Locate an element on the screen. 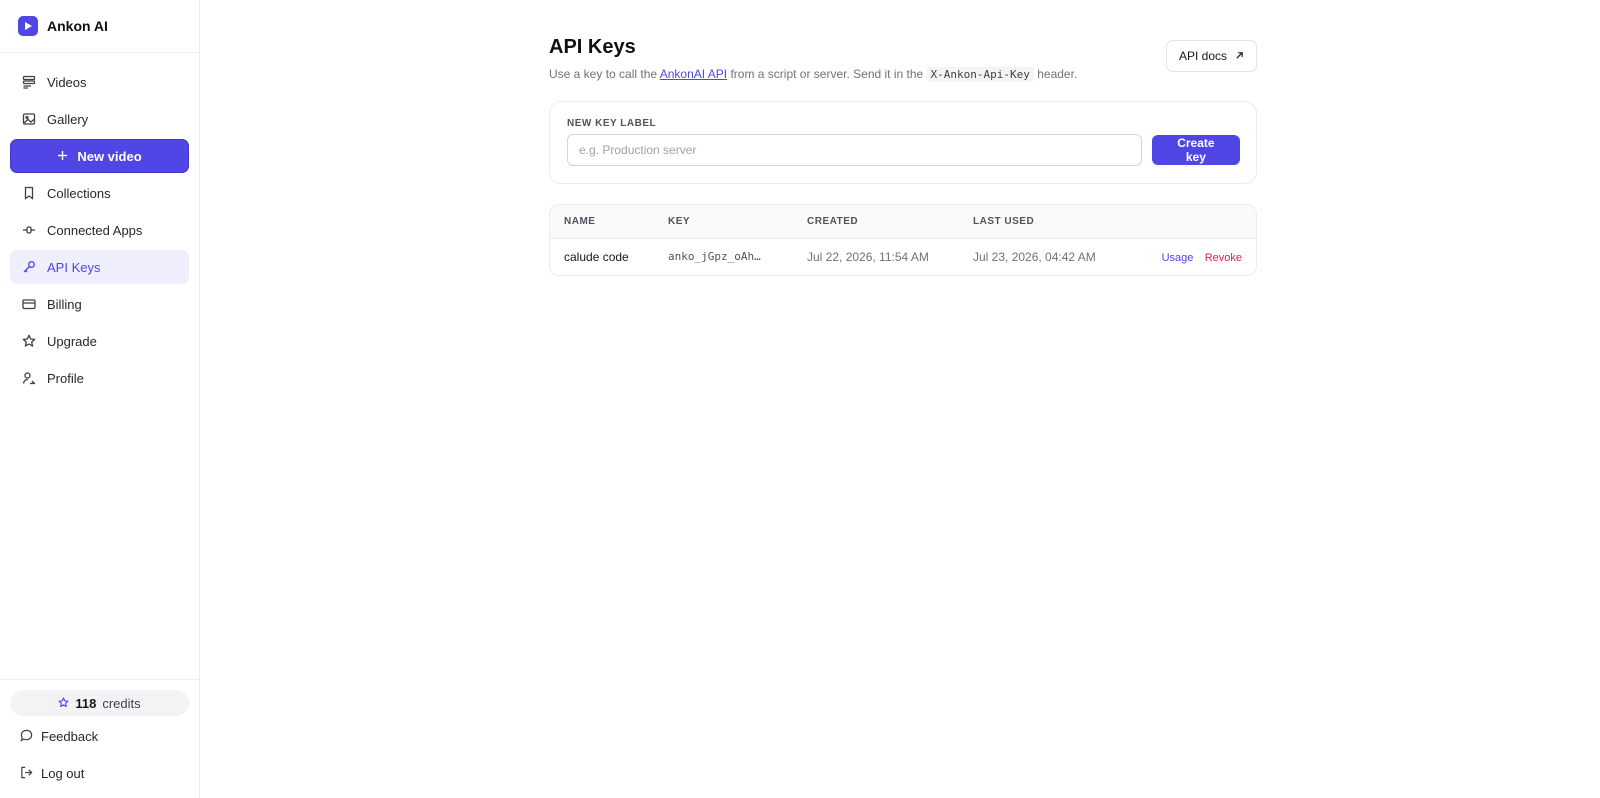  table-header-row: NAME KEY CREATED LAST USED is located at coordinates (903, 221).